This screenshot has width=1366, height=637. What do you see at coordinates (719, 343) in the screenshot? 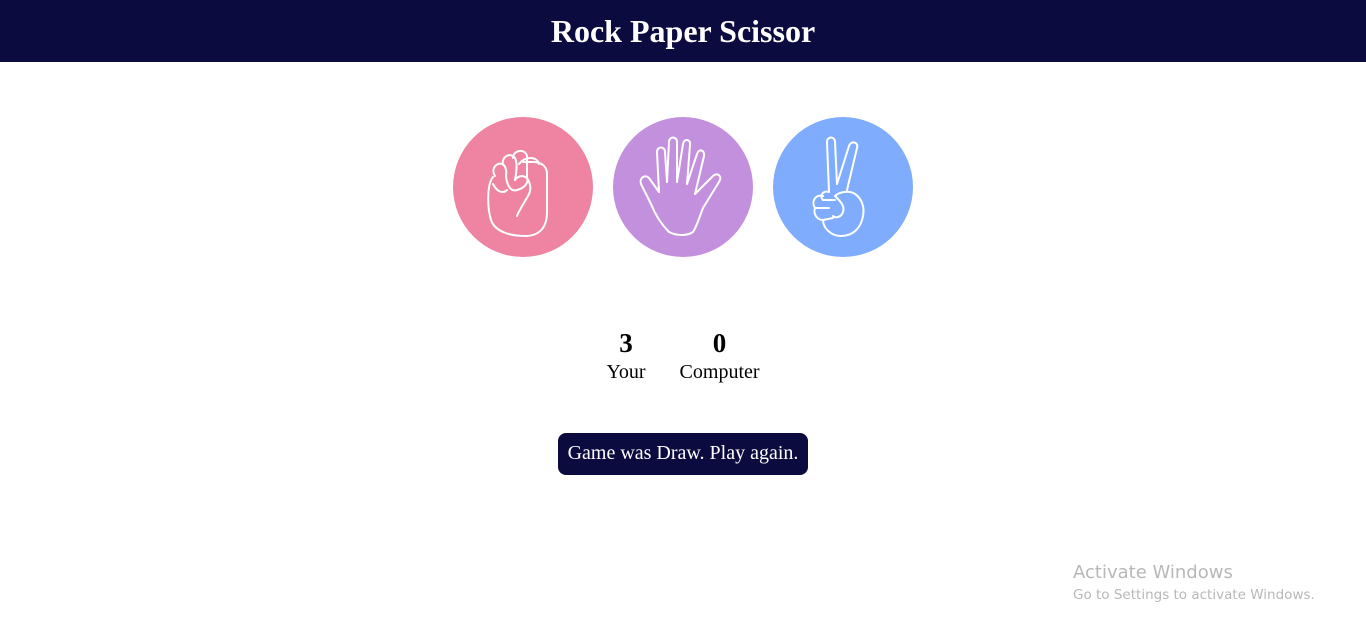
I see `computer-score-value: 0` at bounding box center [719, 343].